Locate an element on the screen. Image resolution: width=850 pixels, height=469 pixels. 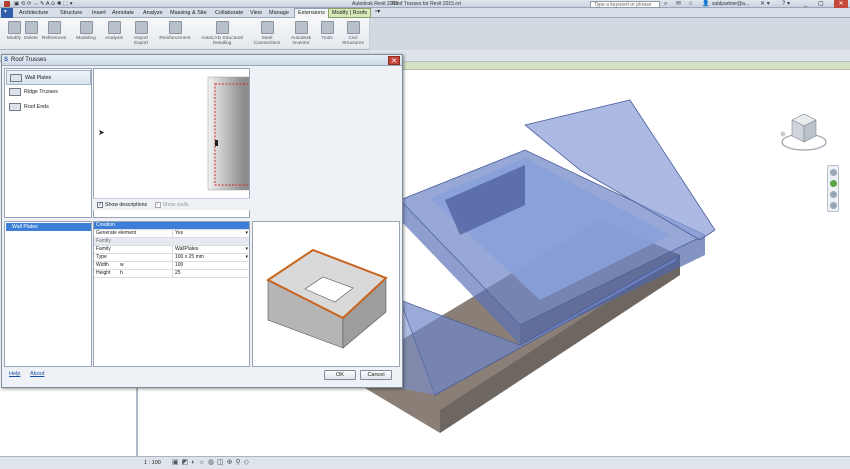
height-value: 25 is located at coordinates (210, 274).